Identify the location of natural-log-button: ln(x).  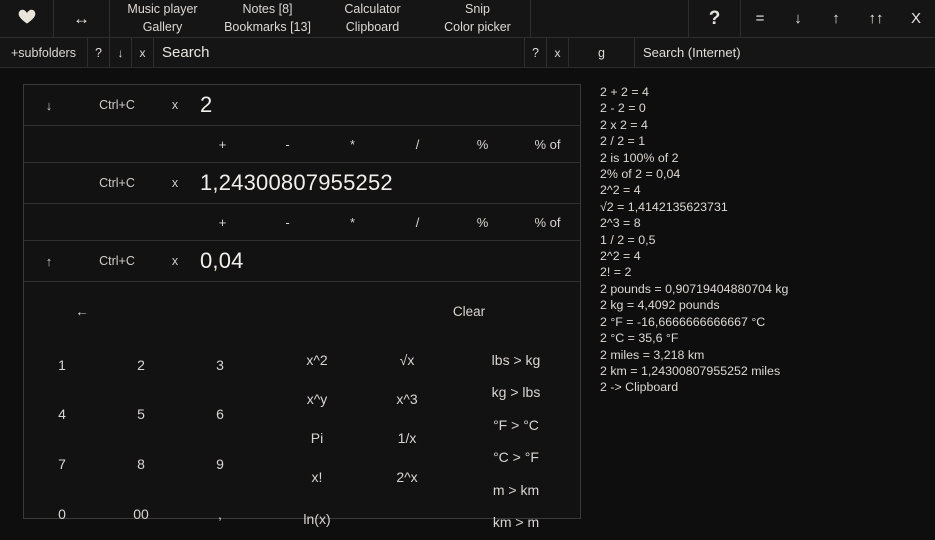
(316, 519).